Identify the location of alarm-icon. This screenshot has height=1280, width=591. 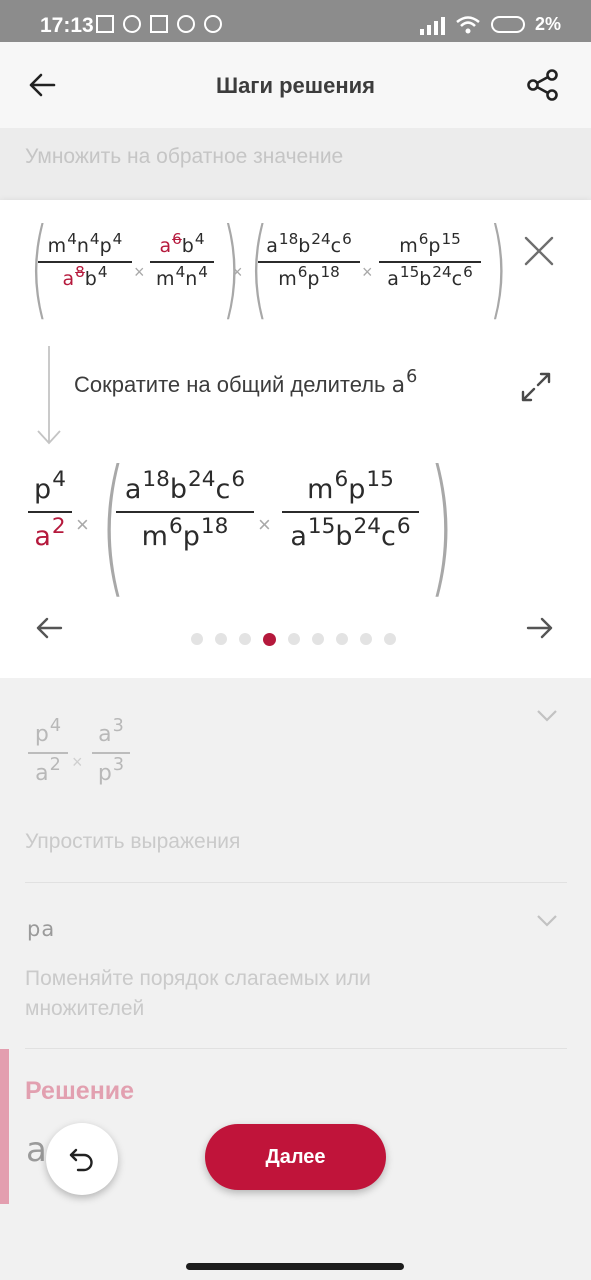
(132, 24).